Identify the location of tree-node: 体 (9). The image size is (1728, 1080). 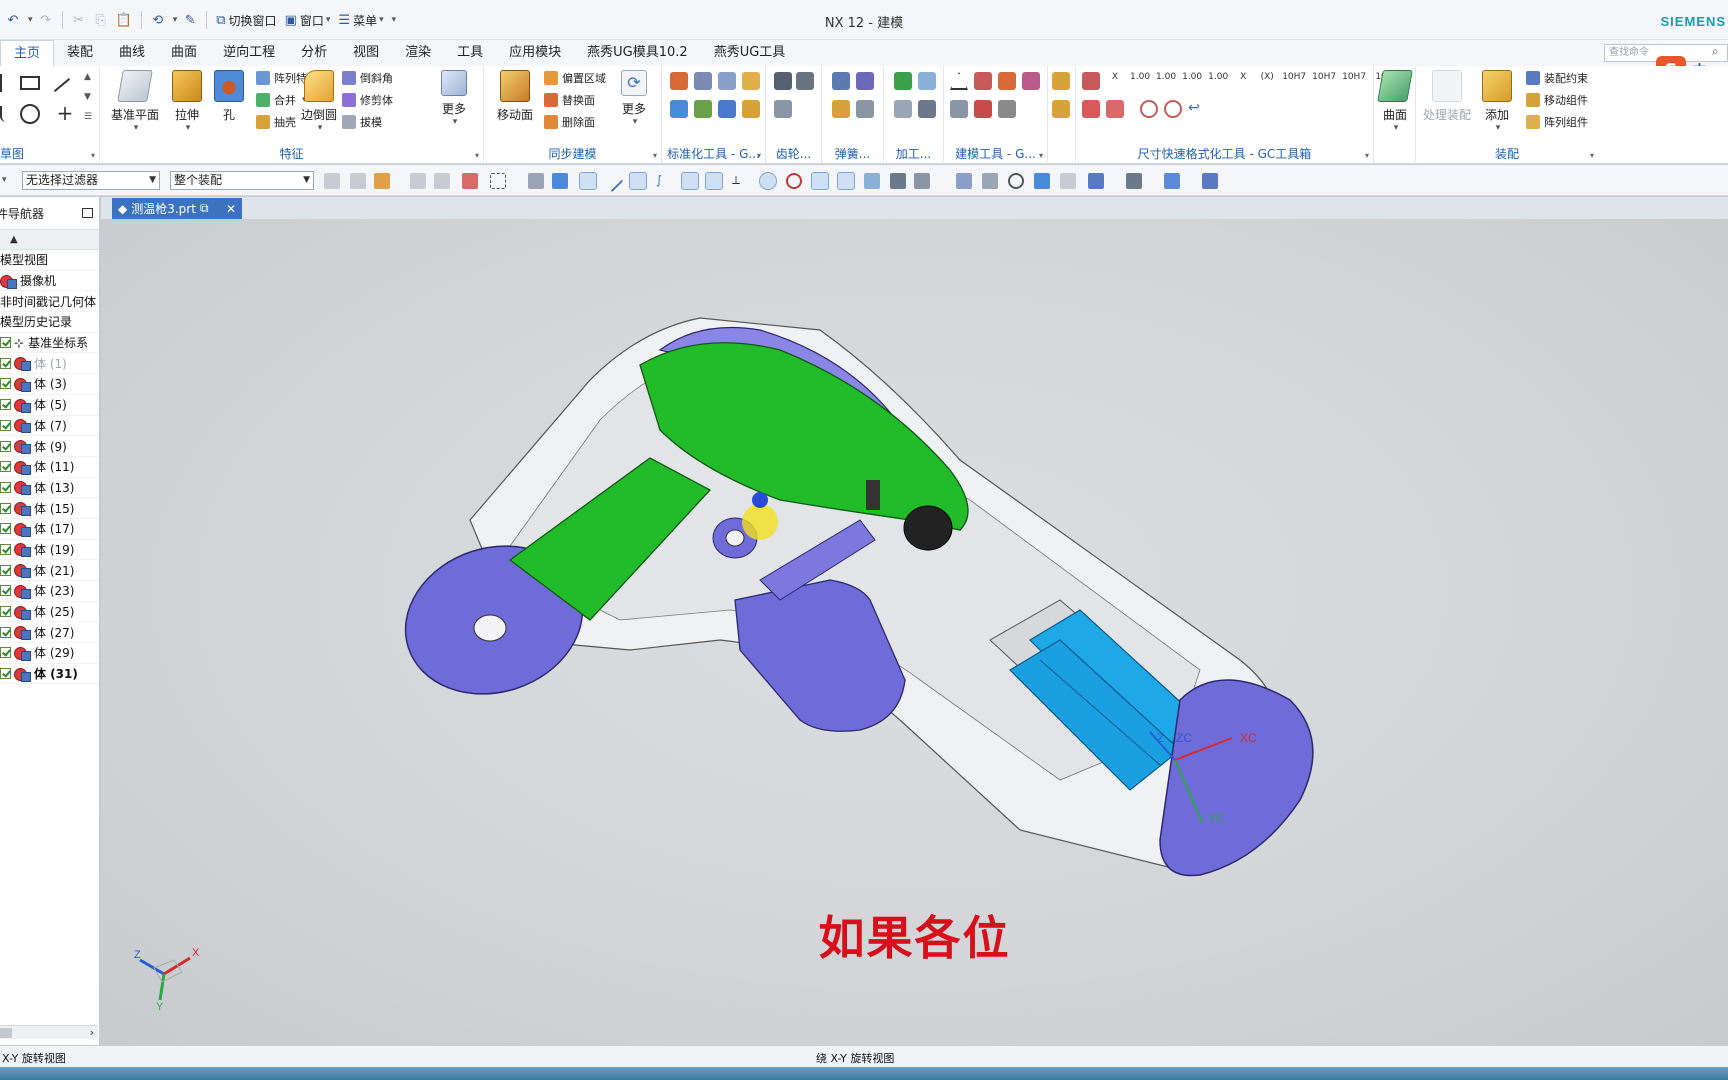
(49, 446).